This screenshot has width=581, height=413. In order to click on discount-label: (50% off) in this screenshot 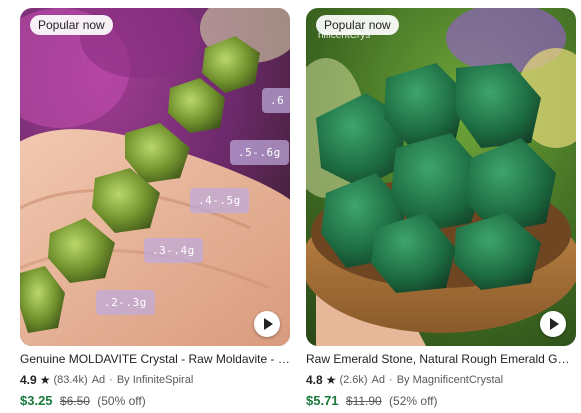, I will do `click(121, 401)`.